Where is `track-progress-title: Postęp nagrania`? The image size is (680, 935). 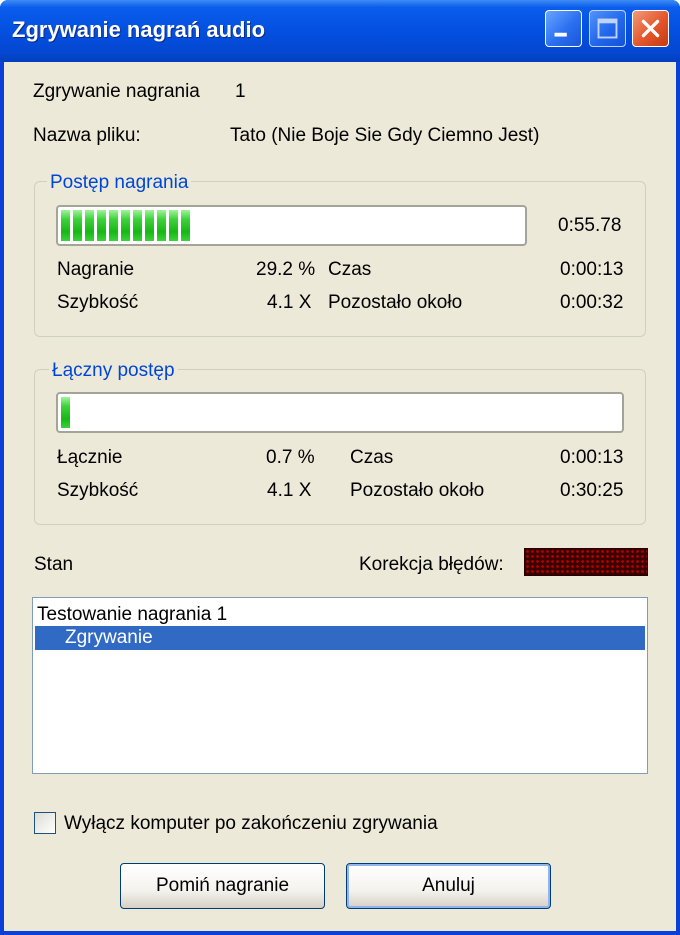
track-progress-title: Postęp nagrania is located at coordinates (119, 183).